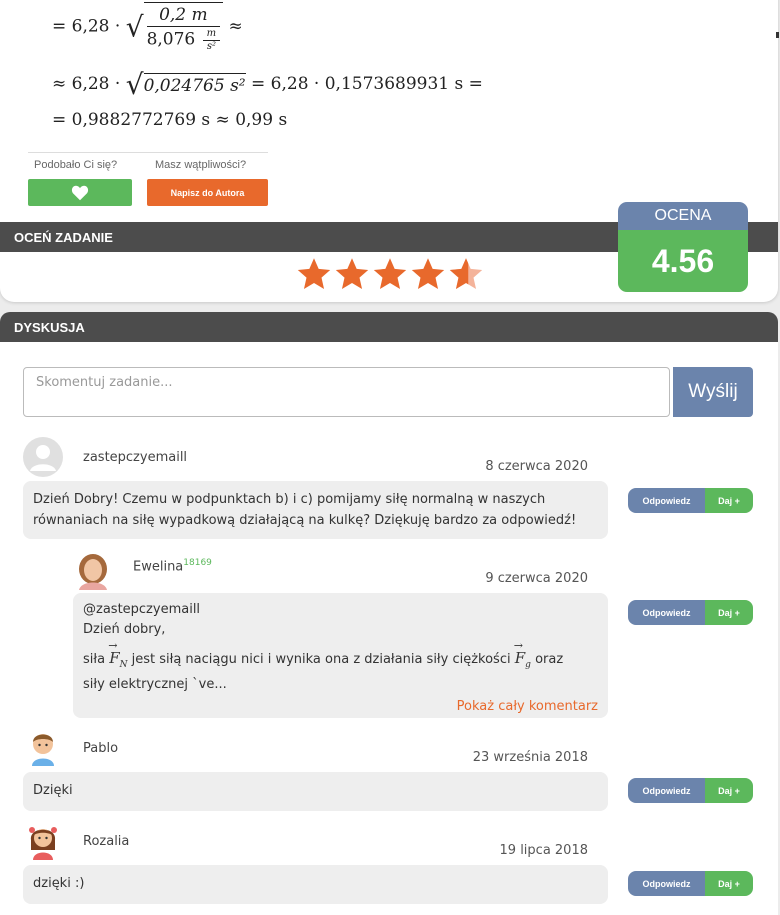  I want to click on default-avatar-icon, so click(43, 457).